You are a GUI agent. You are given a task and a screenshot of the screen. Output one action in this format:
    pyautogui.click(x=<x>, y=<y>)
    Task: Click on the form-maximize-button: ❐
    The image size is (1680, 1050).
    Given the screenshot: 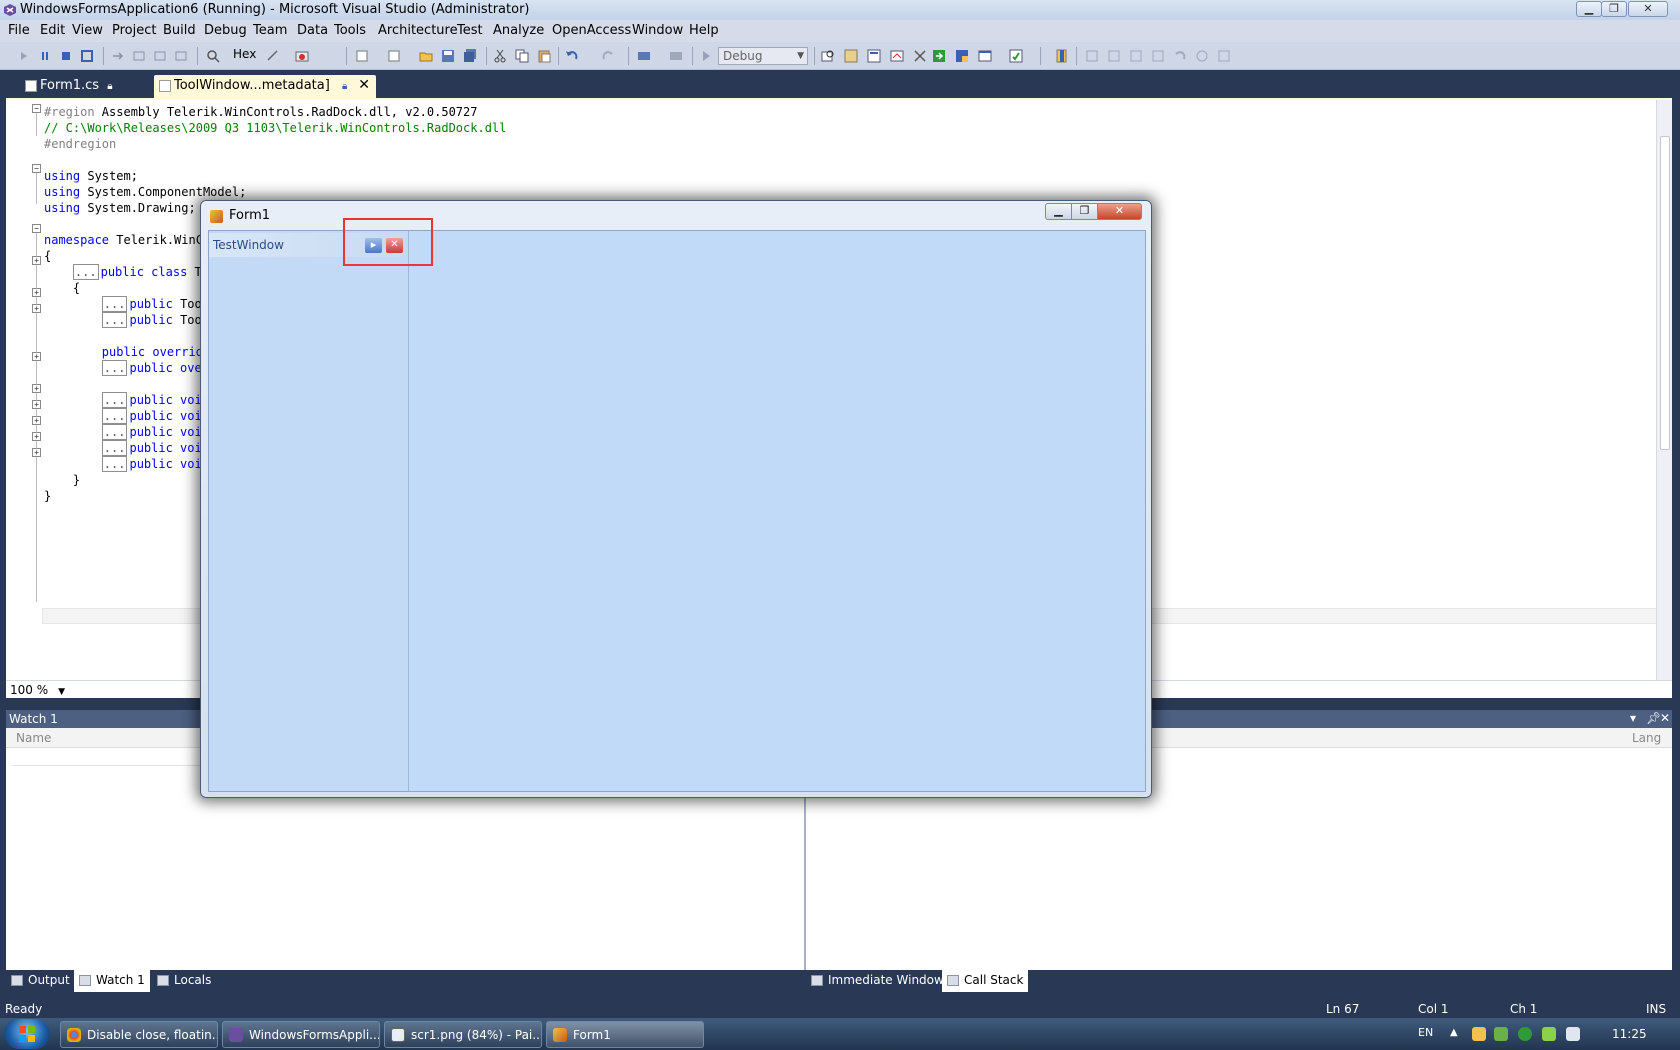 What is the action you would take?
    pyautogui.click(x=1084, y=211)
    